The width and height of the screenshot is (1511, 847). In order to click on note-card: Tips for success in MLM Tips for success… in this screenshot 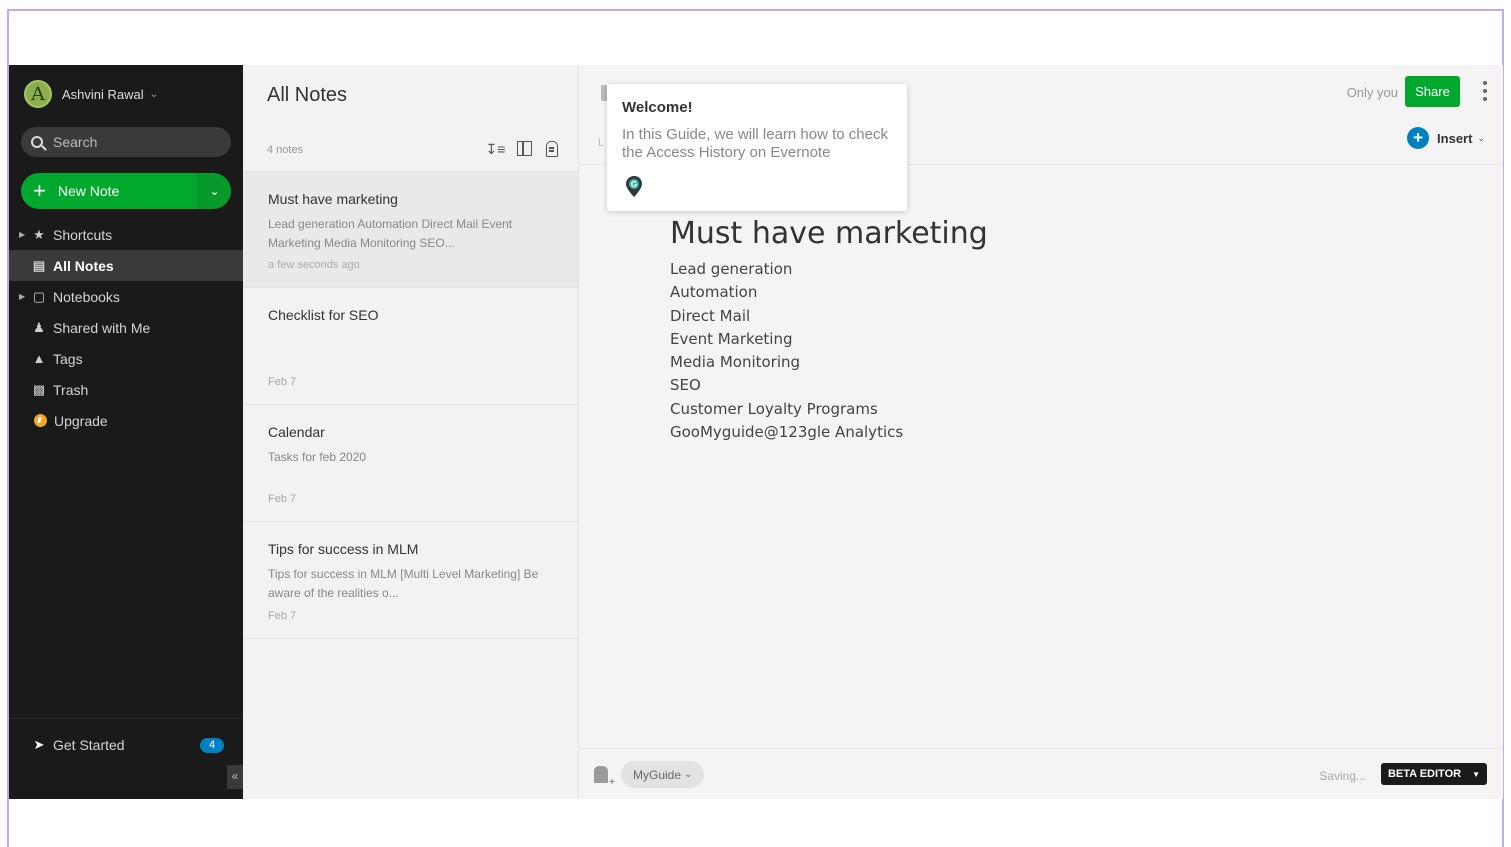, I will do `click(410, 580)`.